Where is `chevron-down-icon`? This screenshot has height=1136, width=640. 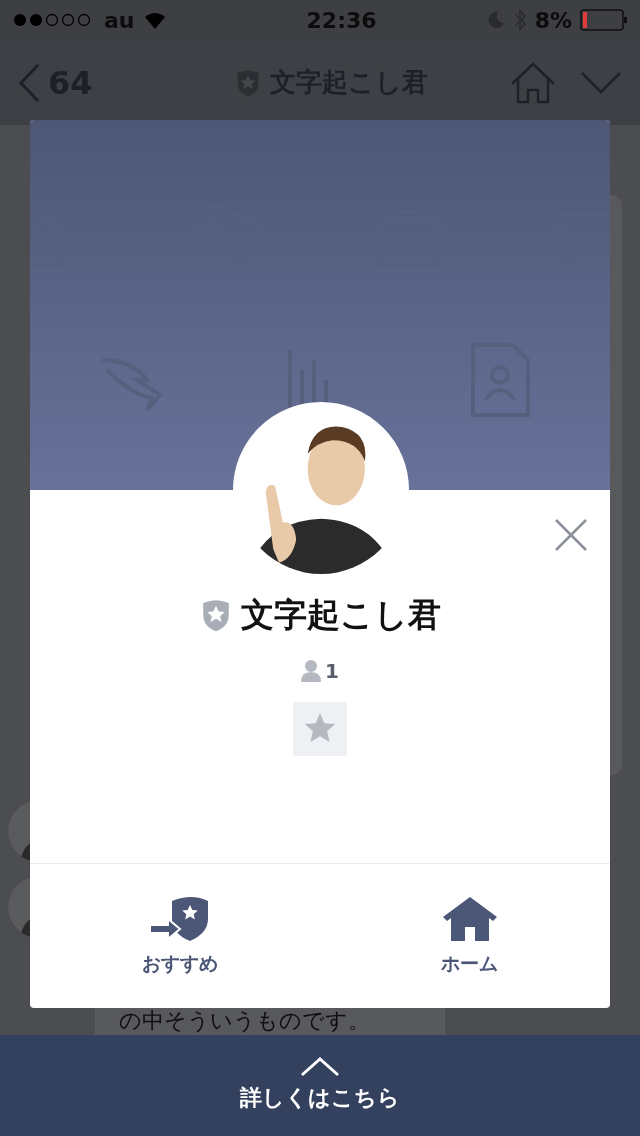
chevron-down-icon is located at coordinates (601, 82).